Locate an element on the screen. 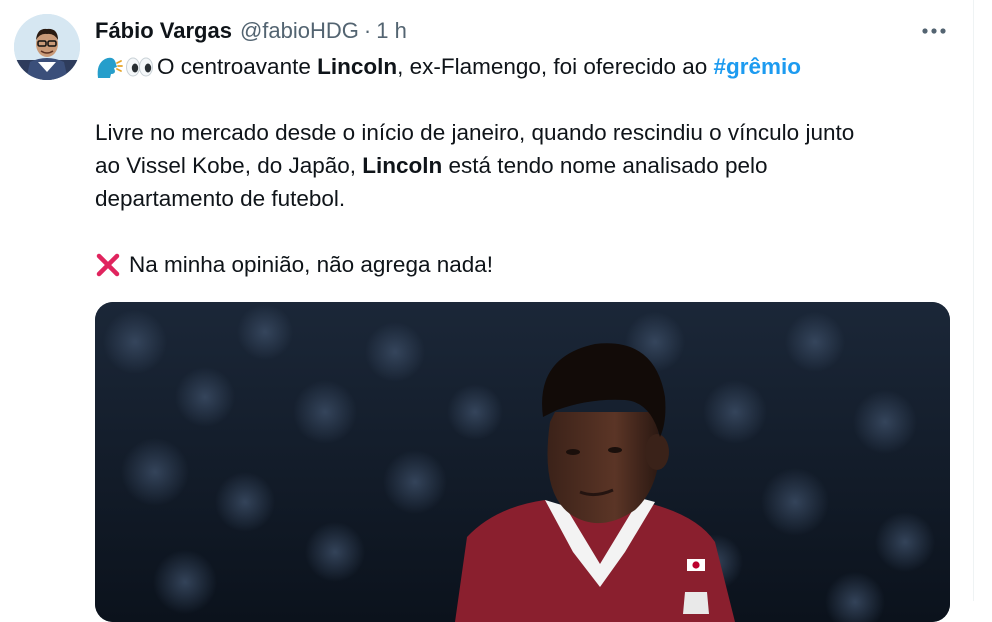 The width and height of the screenshot is (992, 622). timeline-border is located at coordinates (973, 300).